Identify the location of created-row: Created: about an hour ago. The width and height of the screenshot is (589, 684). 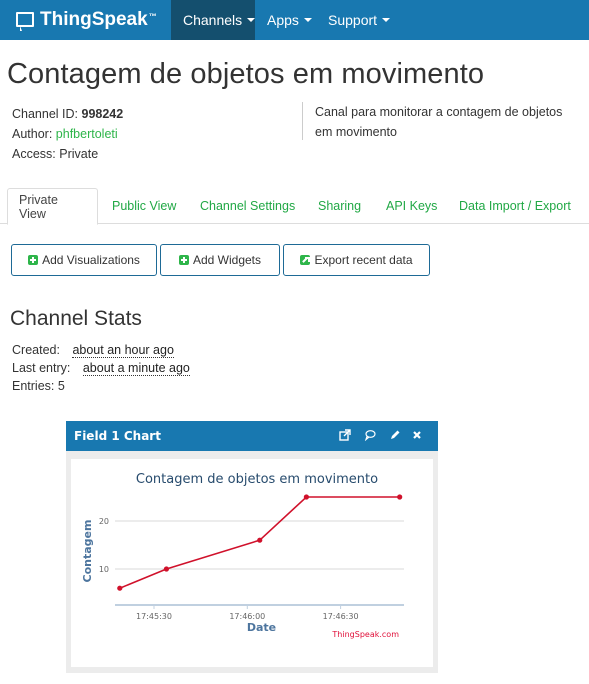
(101, 350).